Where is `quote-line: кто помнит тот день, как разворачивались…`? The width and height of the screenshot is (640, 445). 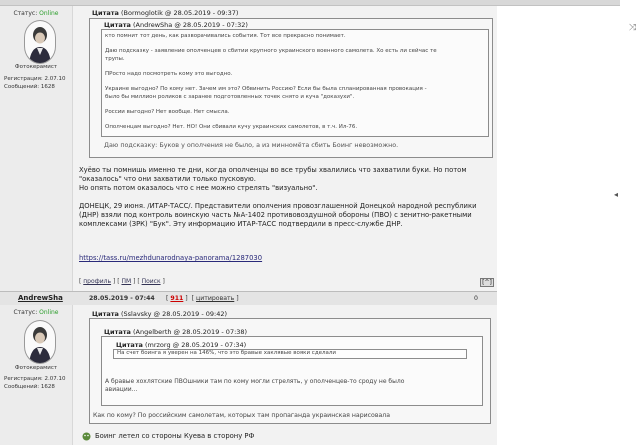 quote-line: кто помнит тот день, как разворачивались… is located at coordinates (225, 36).